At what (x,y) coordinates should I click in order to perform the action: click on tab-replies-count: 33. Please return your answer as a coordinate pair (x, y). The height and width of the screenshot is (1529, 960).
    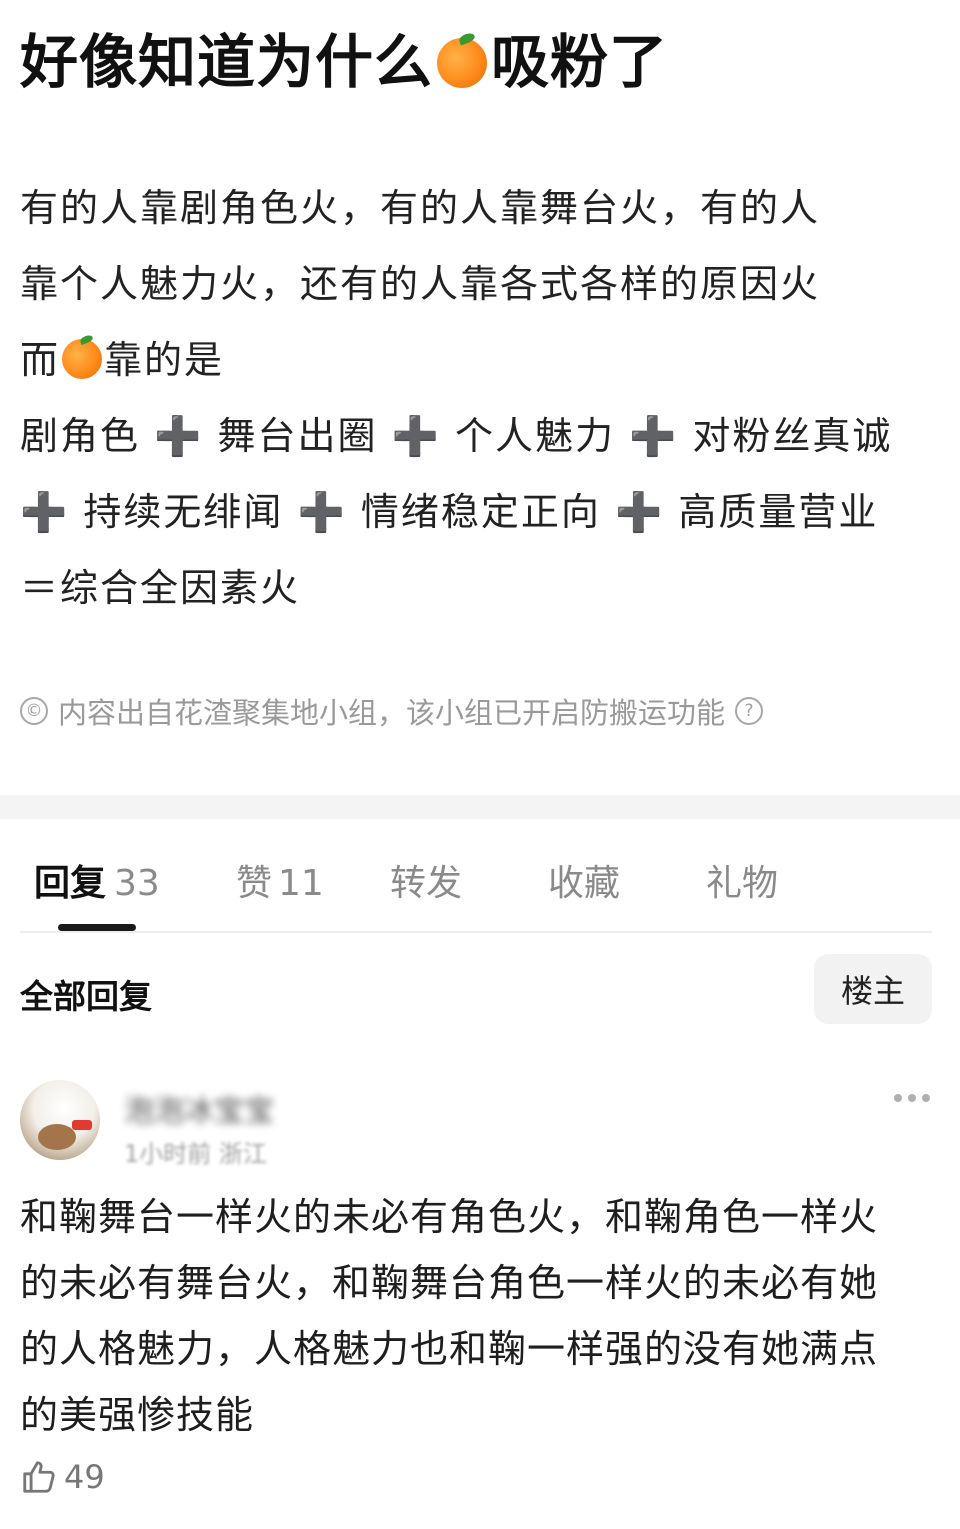
    Looking at the image, I should click on (137, 883).